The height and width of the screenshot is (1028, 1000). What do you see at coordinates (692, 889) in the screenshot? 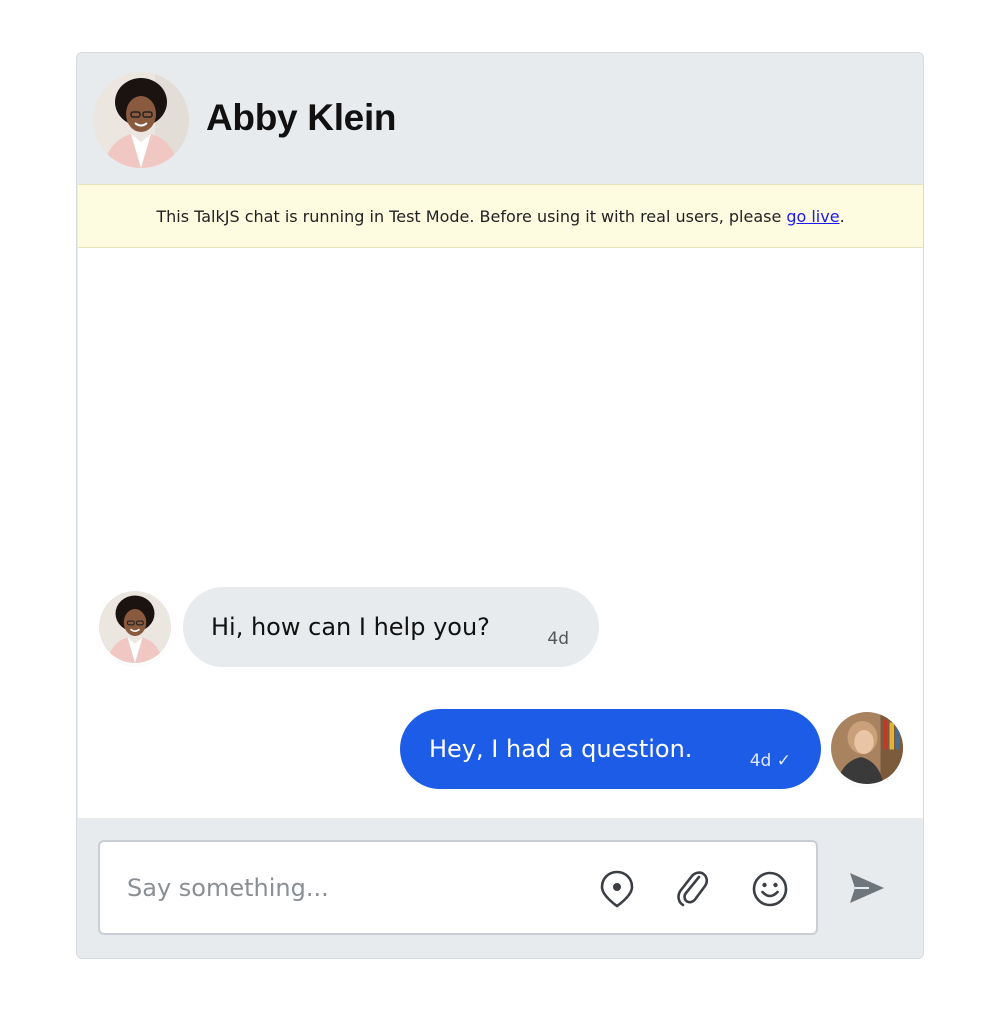
I see `paperclip-icon` at bounding box center [692, 889].